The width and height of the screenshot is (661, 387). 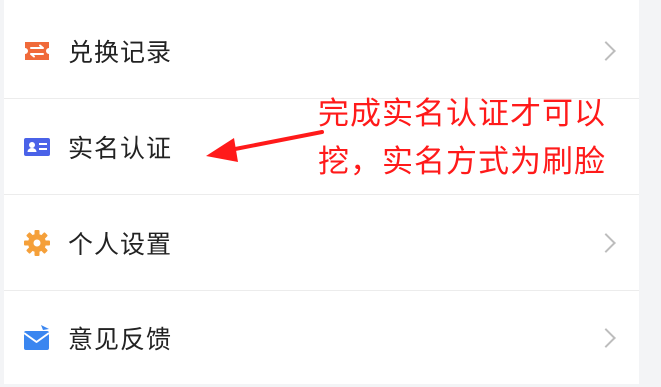 I want to click on menu-item-label: 意见反馈, so click(x=120, y=339).